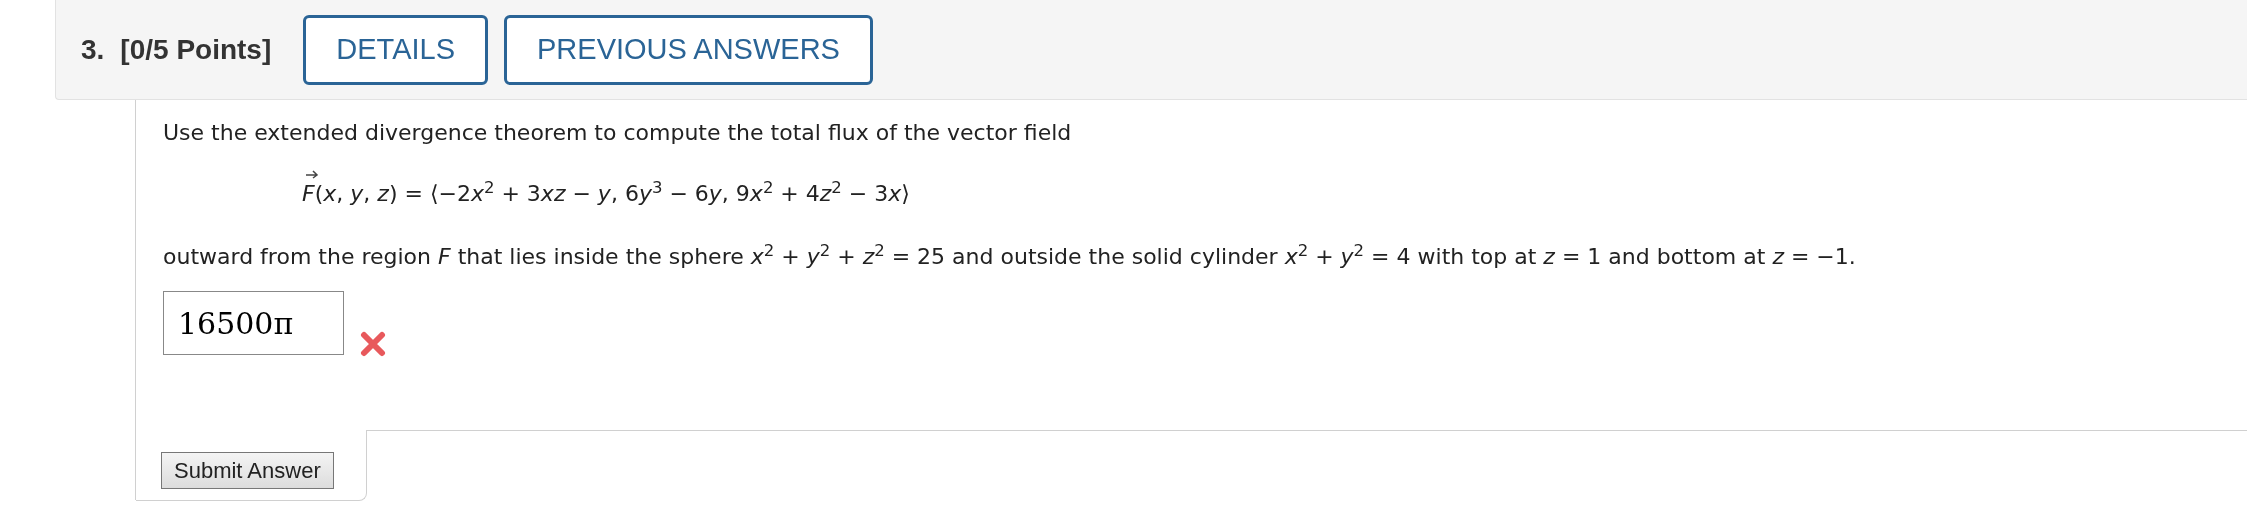  What do you see at coordinates (312, 174) in the screenshot?
I see `vector-arrow-icon` at bounding box center [312, 174].